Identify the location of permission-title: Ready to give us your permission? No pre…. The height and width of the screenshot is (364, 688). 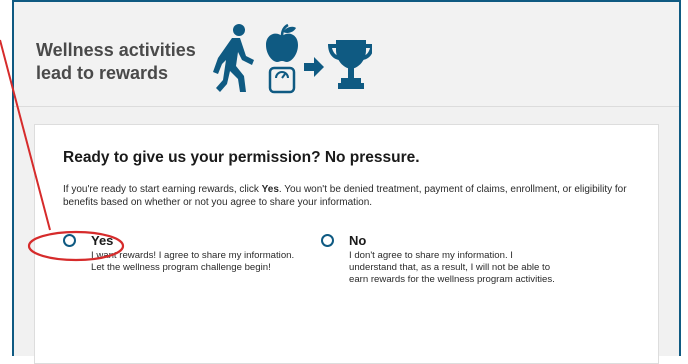
(241, 157).